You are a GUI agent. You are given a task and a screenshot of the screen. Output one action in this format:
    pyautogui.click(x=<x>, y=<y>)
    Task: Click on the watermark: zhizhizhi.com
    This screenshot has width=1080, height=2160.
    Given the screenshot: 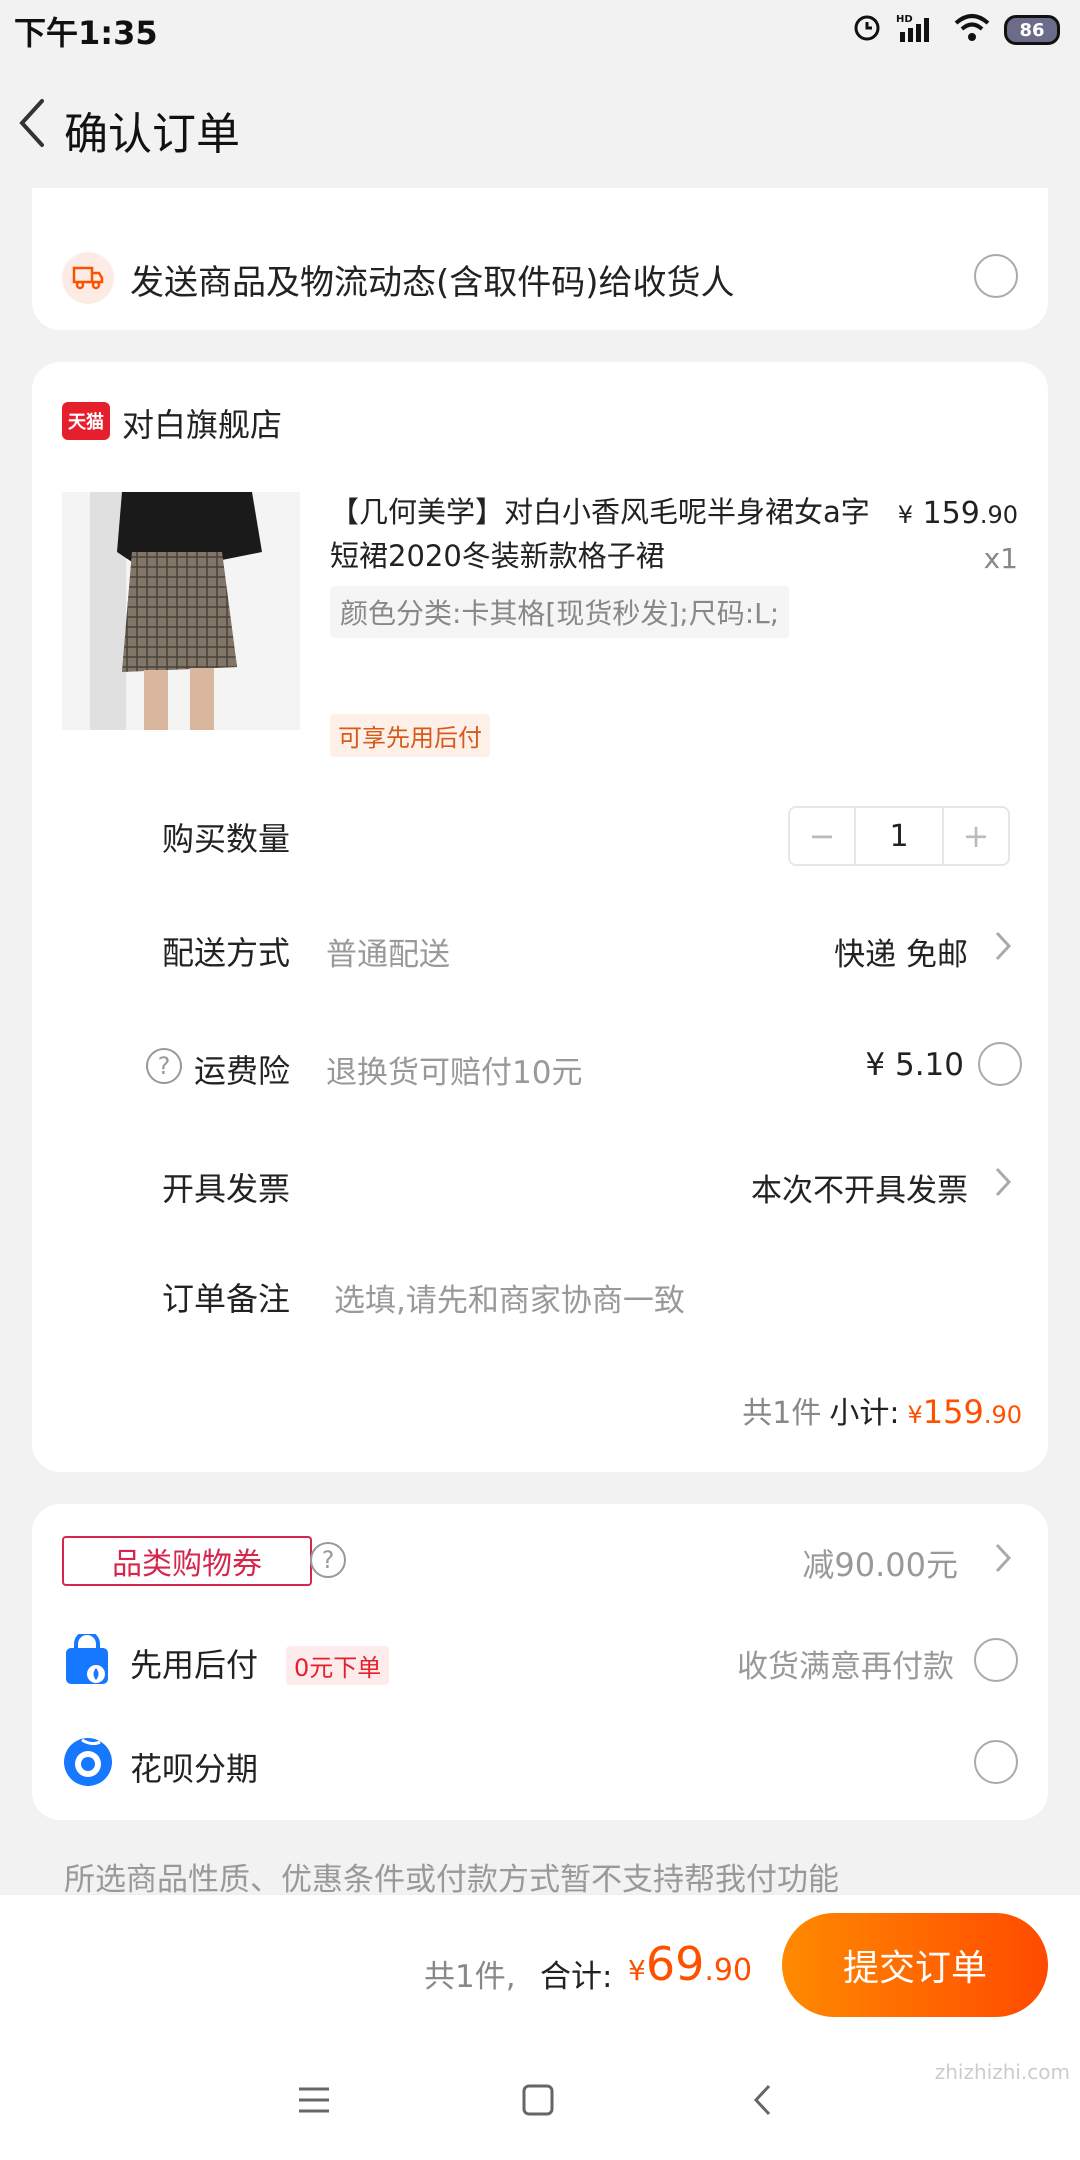 What is the action you would take?
    pyautogui.click(x=1002, y=2072)
    